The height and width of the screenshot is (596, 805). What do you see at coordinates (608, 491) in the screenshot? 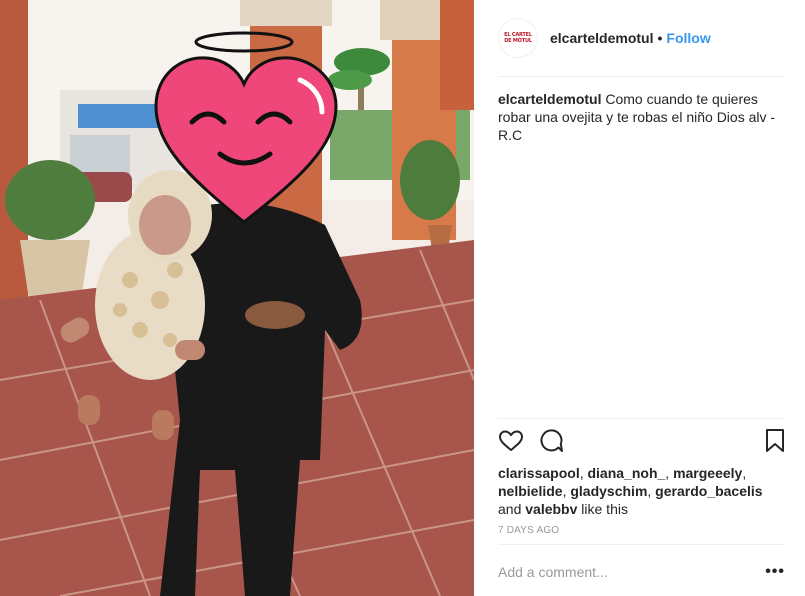
I see `liker-link: gladyschim` at bounding box center [608, 491].